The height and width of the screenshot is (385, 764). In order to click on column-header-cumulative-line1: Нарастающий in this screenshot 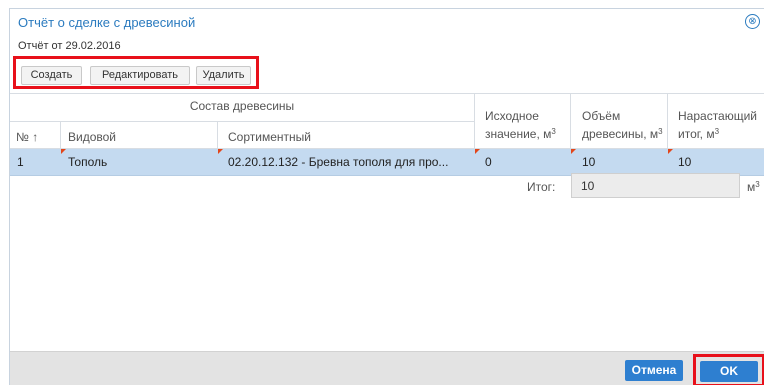, I will do `click(718, 116)`.